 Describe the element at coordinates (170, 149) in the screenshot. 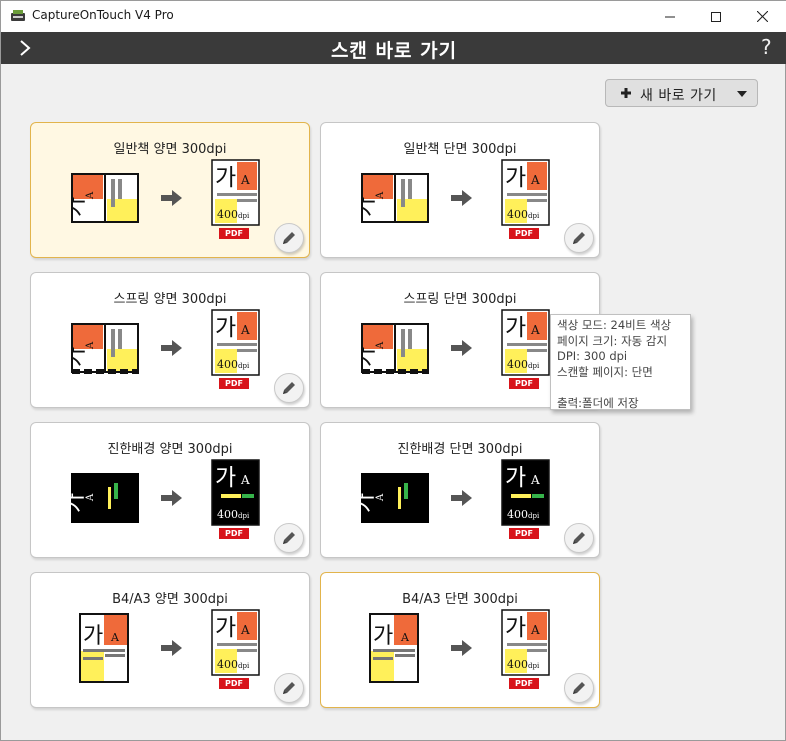

I see `shortcut-title: 일반책 양면 300dpi` at that location.